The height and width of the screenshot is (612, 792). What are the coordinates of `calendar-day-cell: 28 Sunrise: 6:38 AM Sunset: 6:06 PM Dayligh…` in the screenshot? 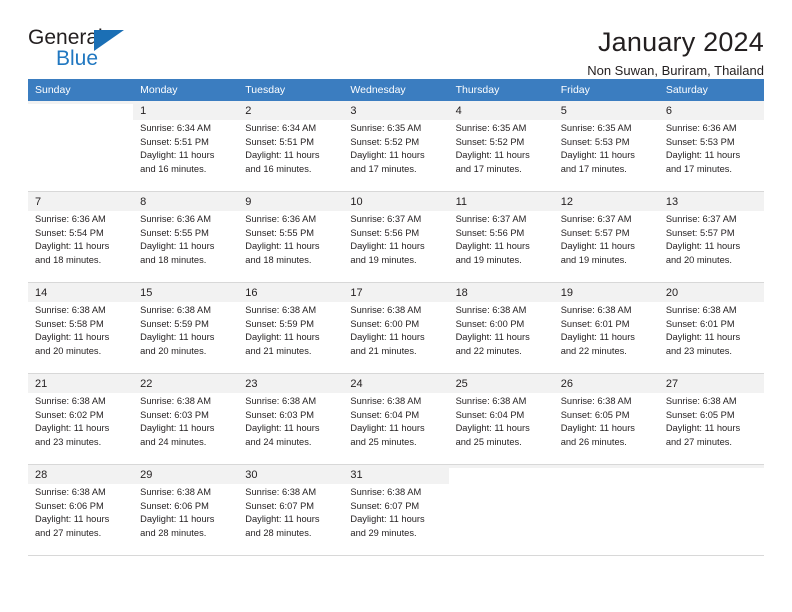 It's located at (81, 510).